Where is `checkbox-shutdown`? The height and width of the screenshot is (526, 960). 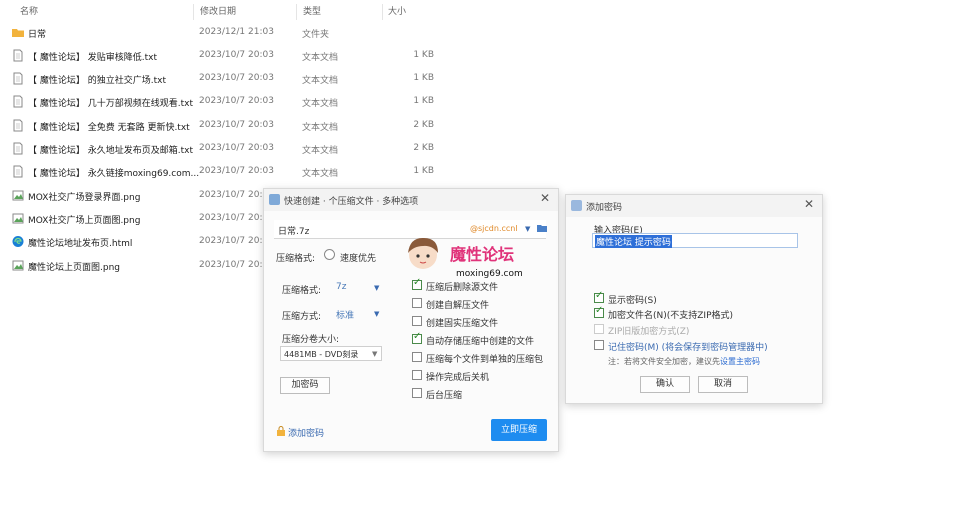 checkbox-shutdown is located at coordinates (417, 375).